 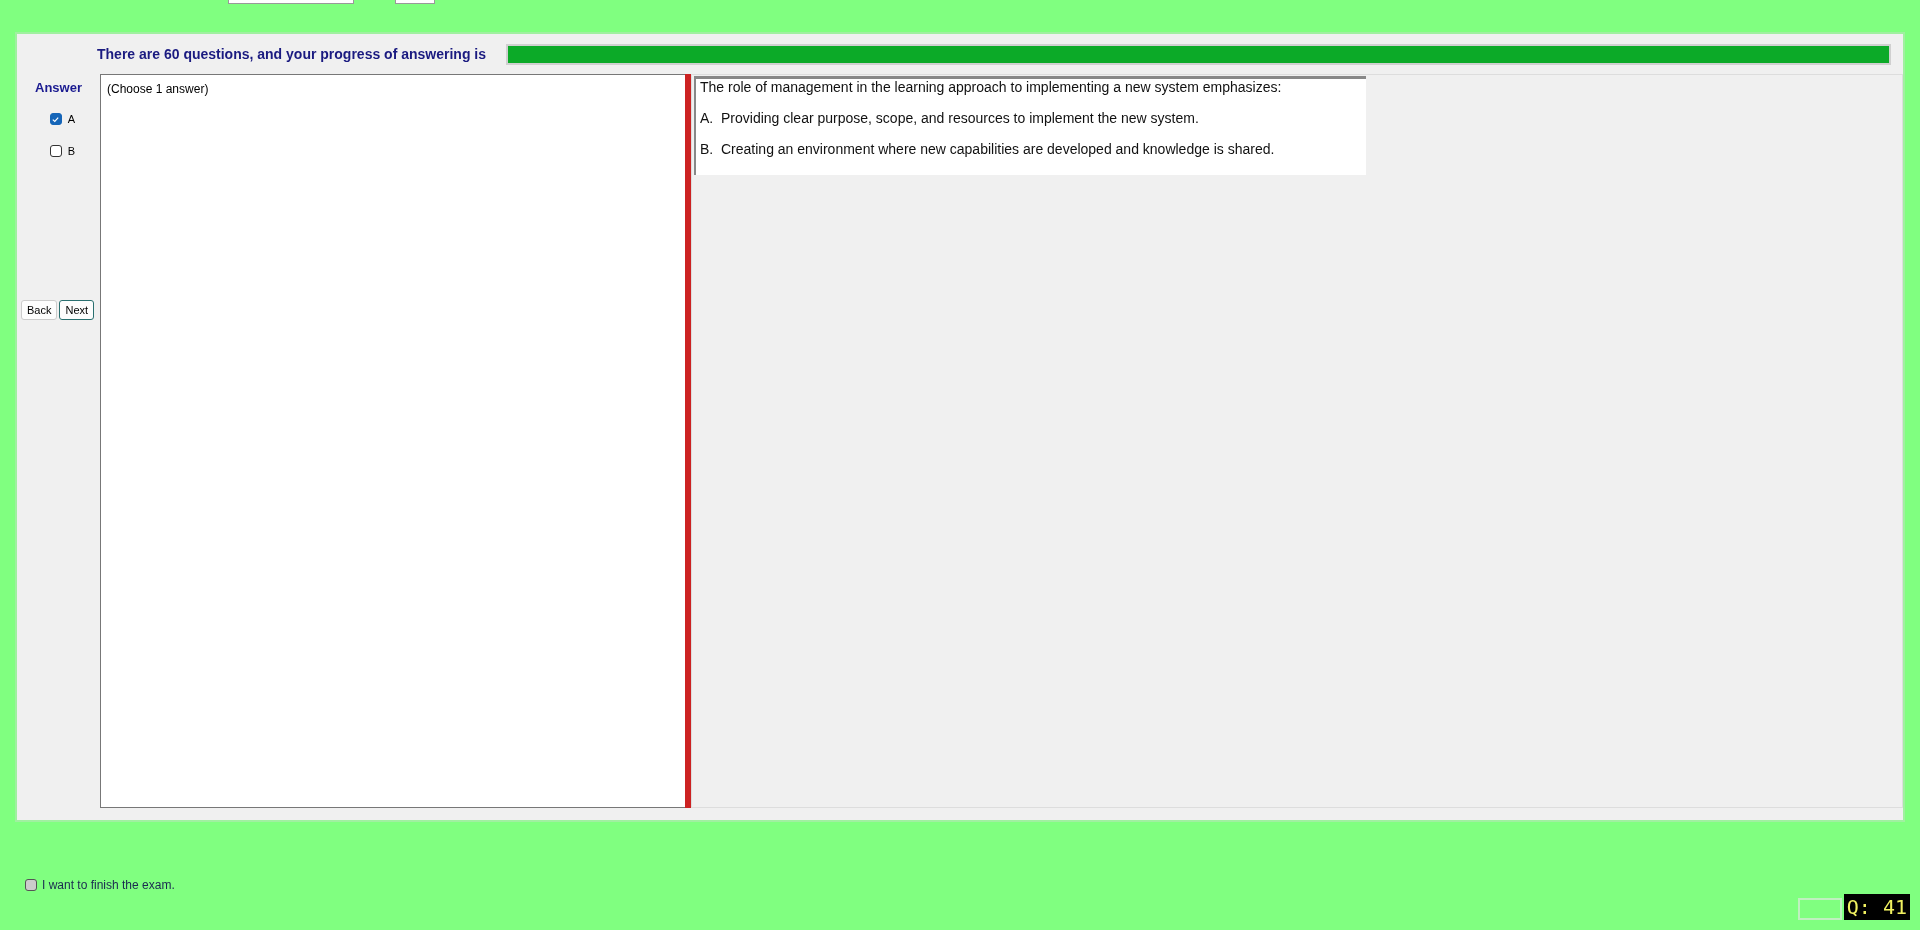 What do you see at coordinates (950, 118) in the screenshot?
I see `question-choice: A. Providing clear purpose, scope, and resources to implement the new system.` at bounding box center [950, 118].